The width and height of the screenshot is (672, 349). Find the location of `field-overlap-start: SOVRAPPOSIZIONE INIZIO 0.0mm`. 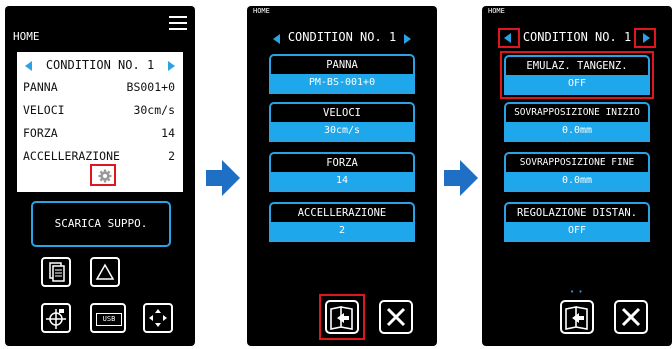

field-overlap-start: SOVRAPPOSIZIONE INIZIO 0.0mm is located at coordinates (577, 122).